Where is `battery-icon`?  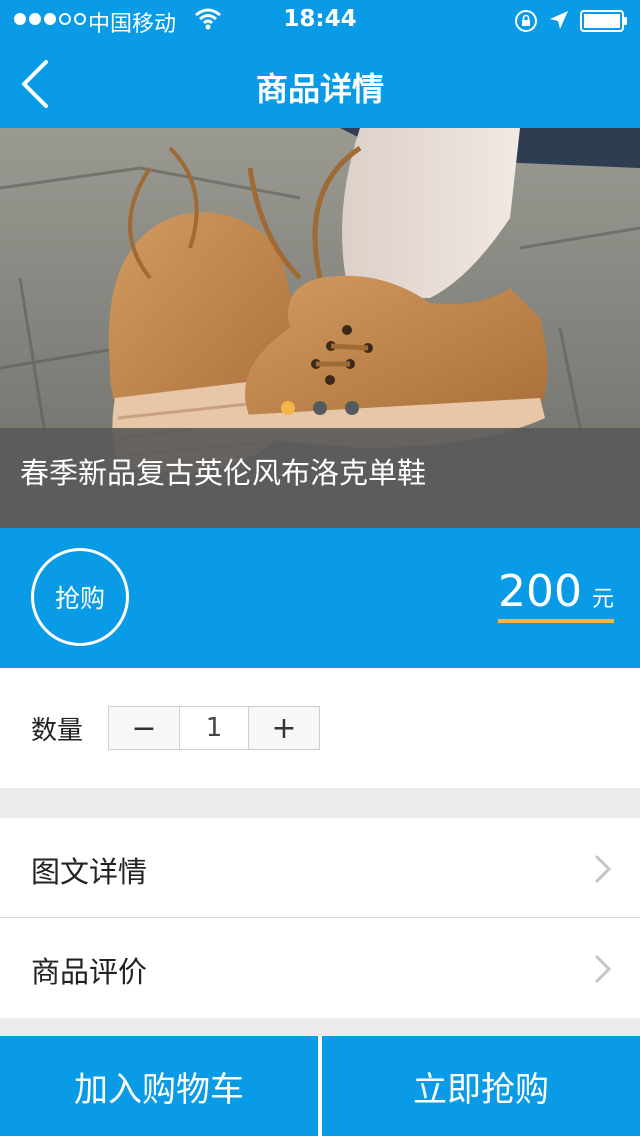
battery-icon is located at coordinates (603, 21).